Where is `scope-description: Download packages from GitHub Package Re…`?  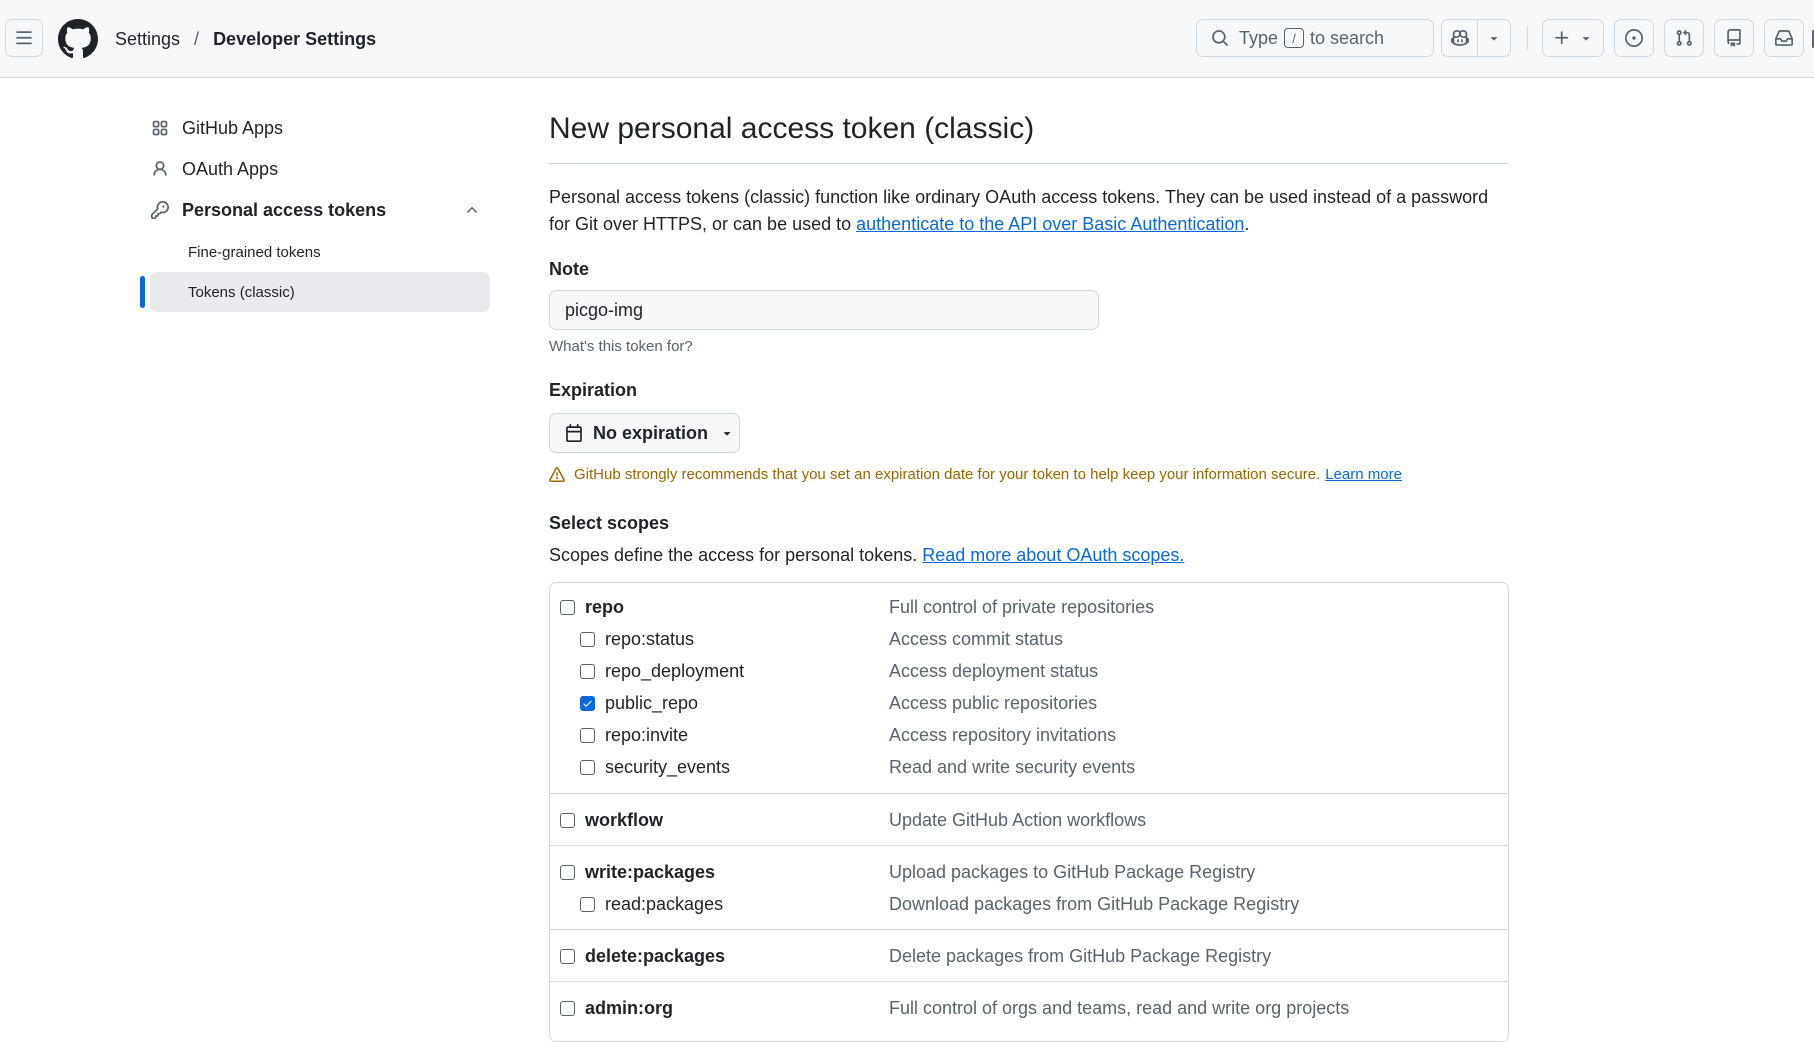 scope-description: Download packages from GitHub Package Re… is located at coordinates (1094, 903).